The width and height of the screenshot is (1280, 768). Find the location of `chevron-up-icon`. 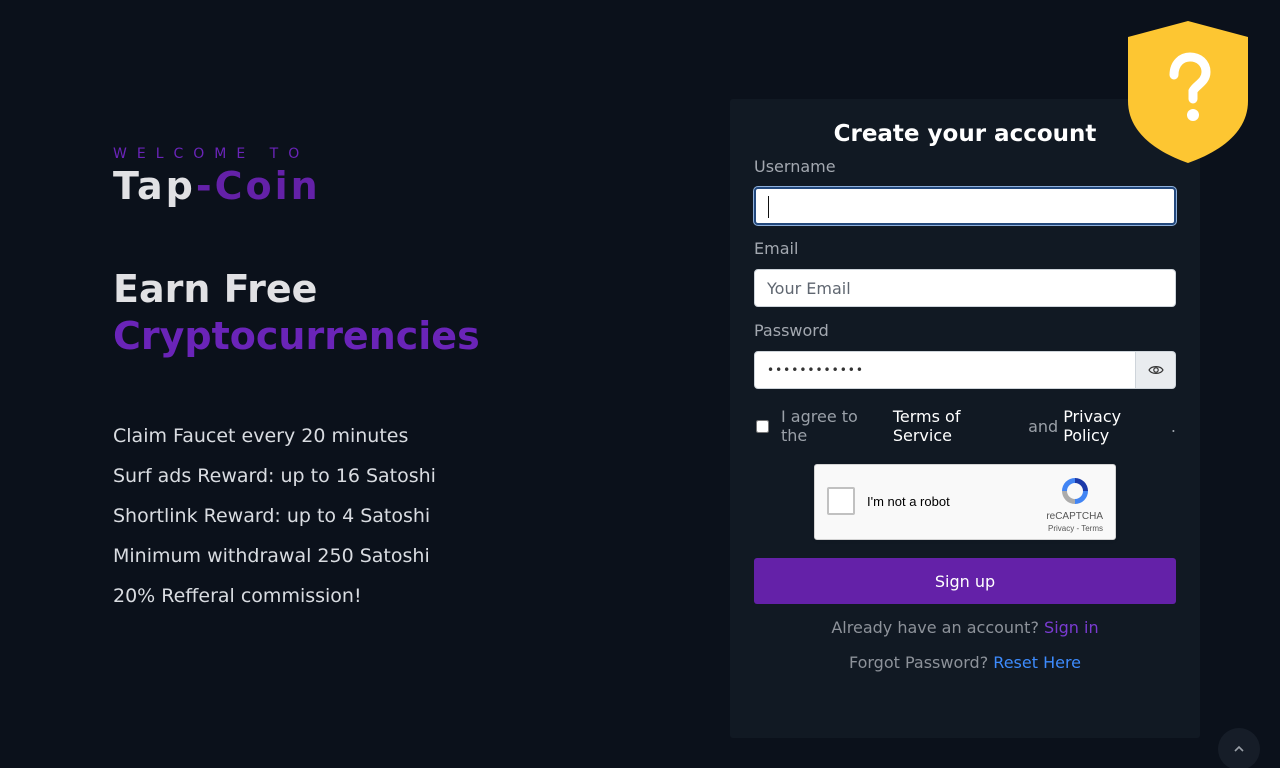

chevron-up-icon is located at coordinates (1239, 748).